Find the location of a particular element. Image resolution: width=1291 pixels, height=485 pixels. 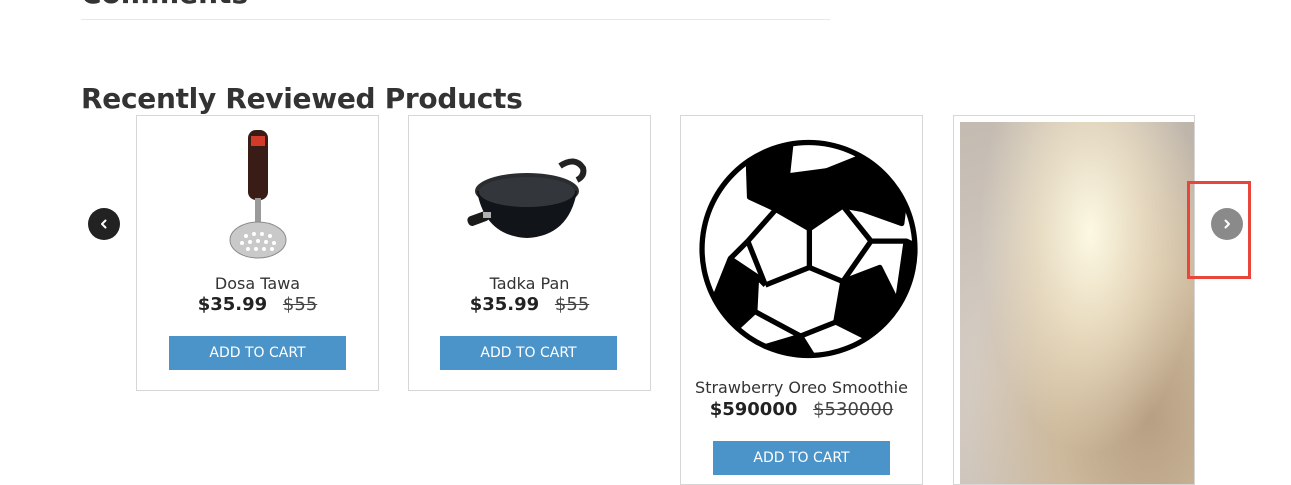

carousel-prev-button is located at coordinates (104, 224).